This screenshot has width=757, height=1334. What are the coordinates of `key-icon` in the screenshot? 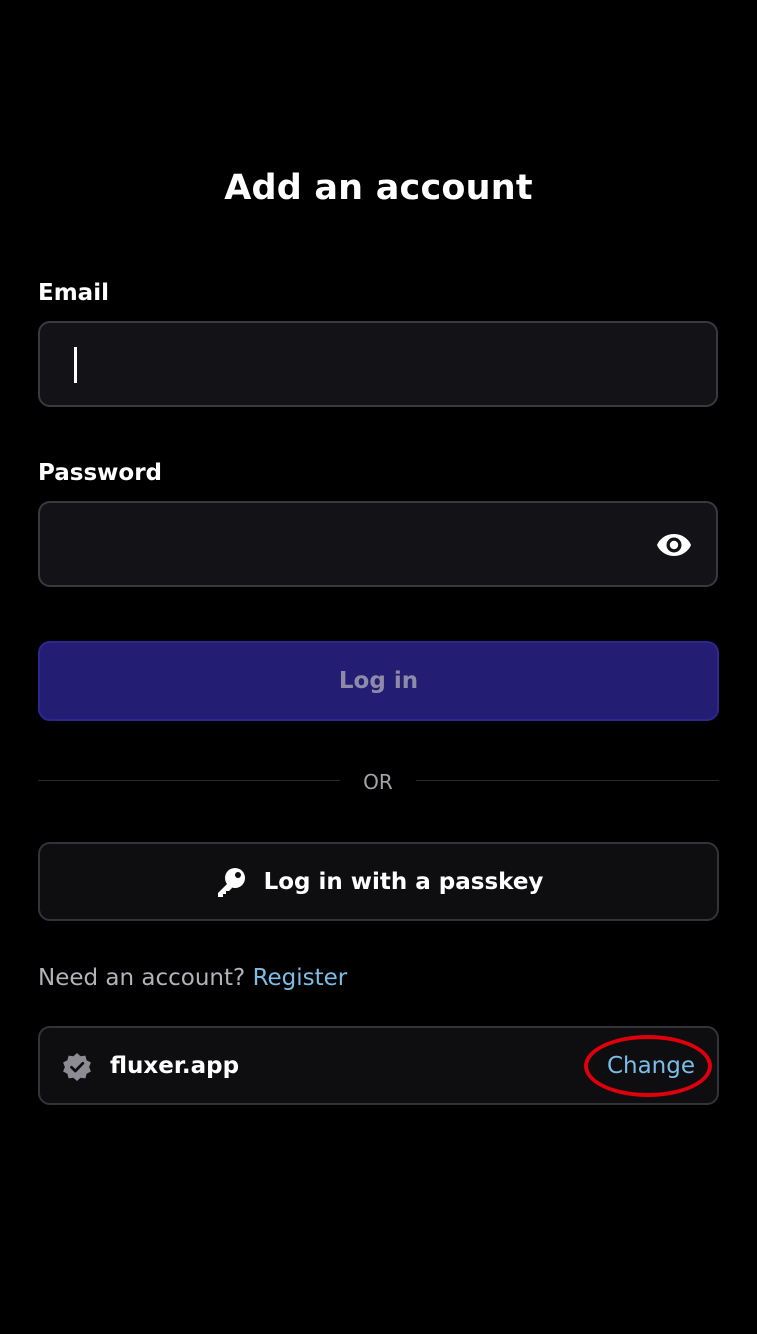 It's located at (231, 882).